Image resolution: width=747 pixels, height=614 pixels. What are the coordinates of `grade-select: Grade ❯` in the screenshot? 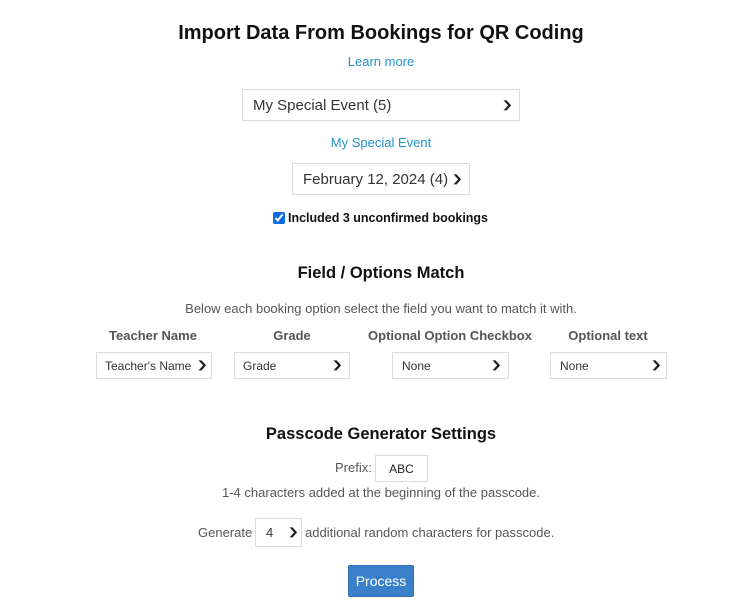 It's located at (292, 365).